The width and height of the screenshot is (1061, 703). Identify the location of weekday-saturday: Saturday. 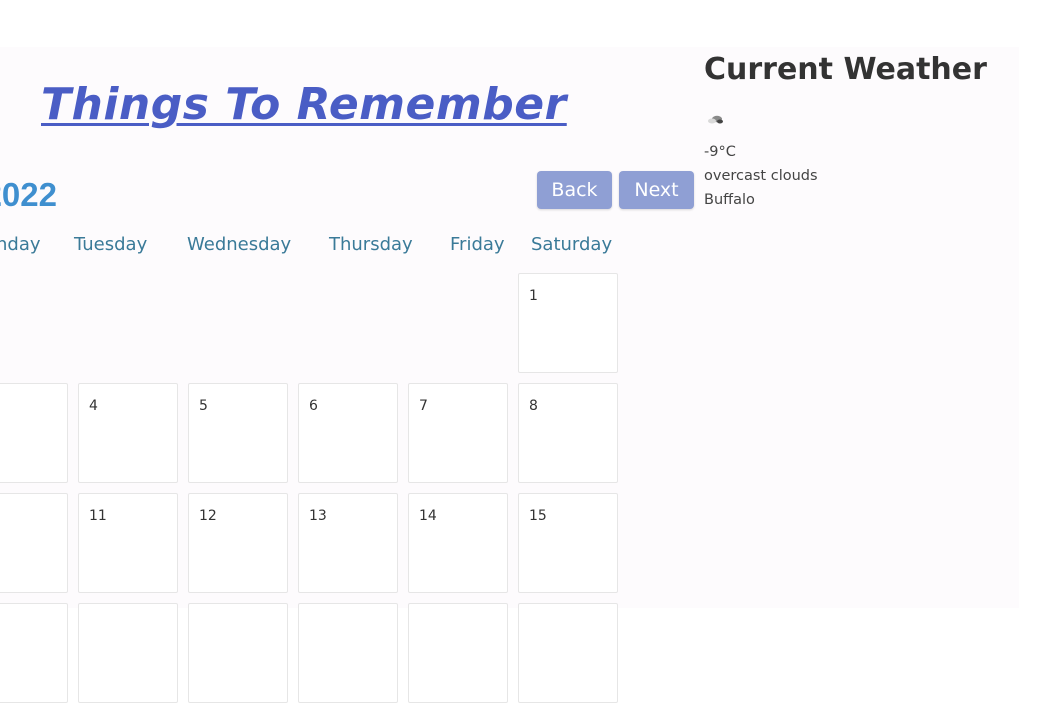
(572, 244).